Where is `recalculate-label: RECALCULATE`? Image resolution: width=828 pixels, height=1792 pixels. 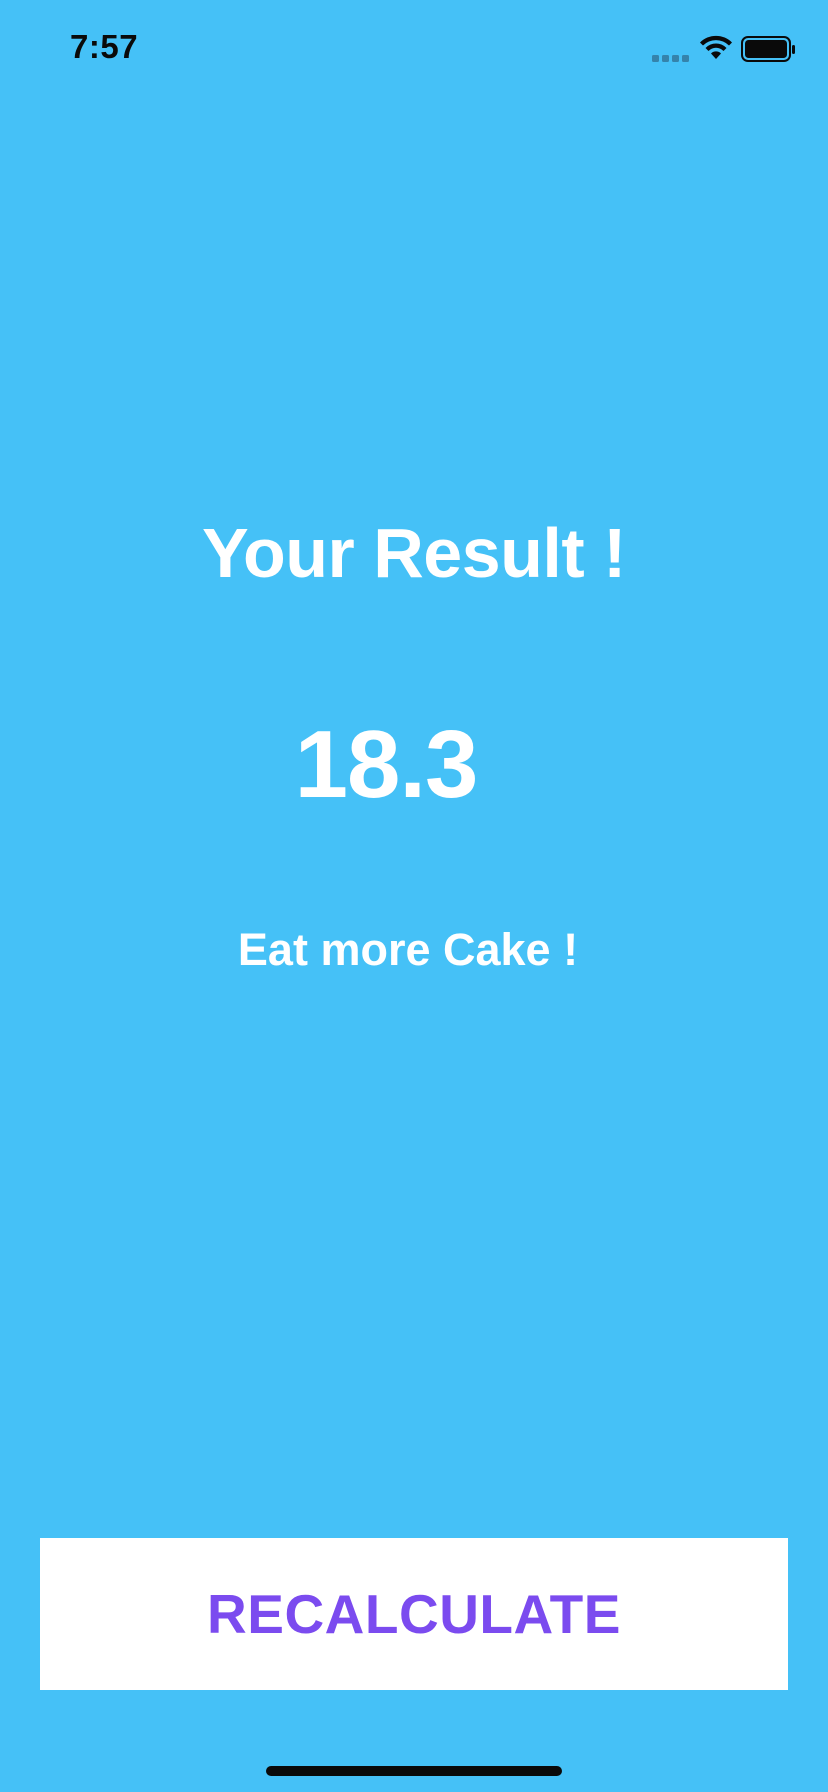 recalculate-label: RECALCULATE is located at coordinates (414, 1614).